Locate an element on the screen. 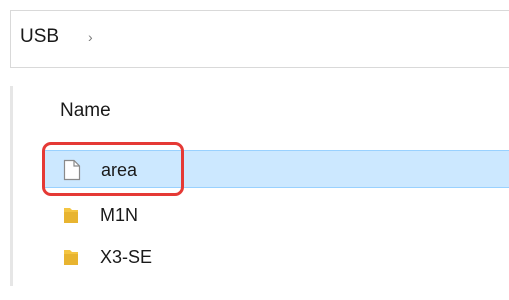  column-header-name: Name is located at coordinates (85, 111).